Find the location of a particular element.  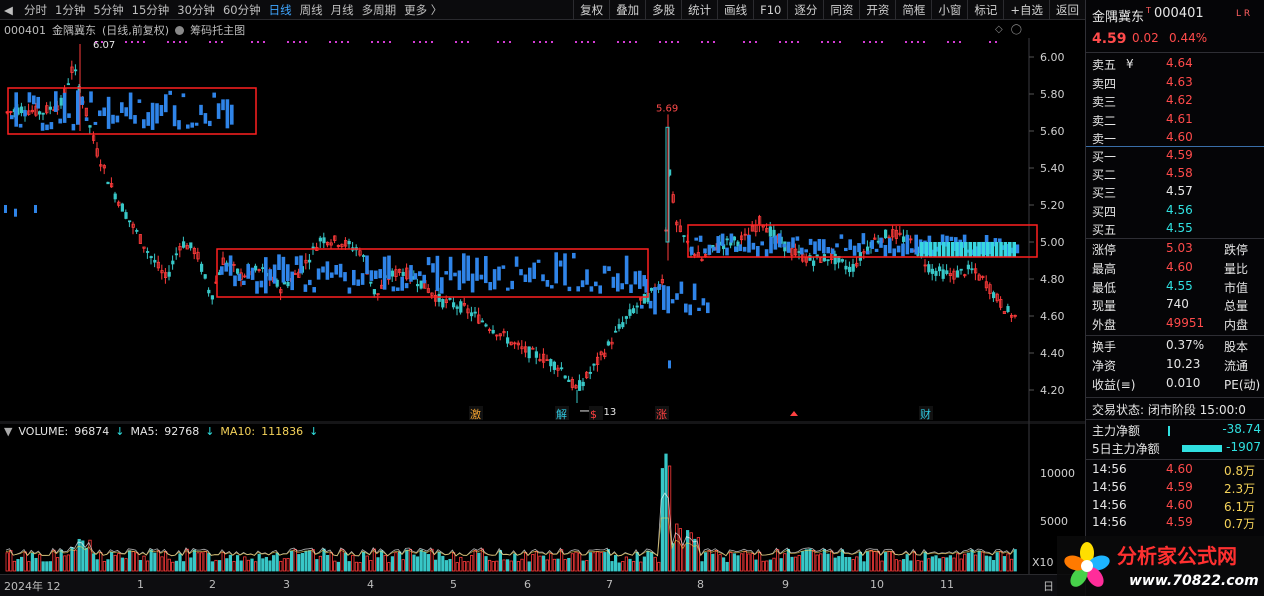

bid-price: 4.57 is located at coordinates (1179, 191).